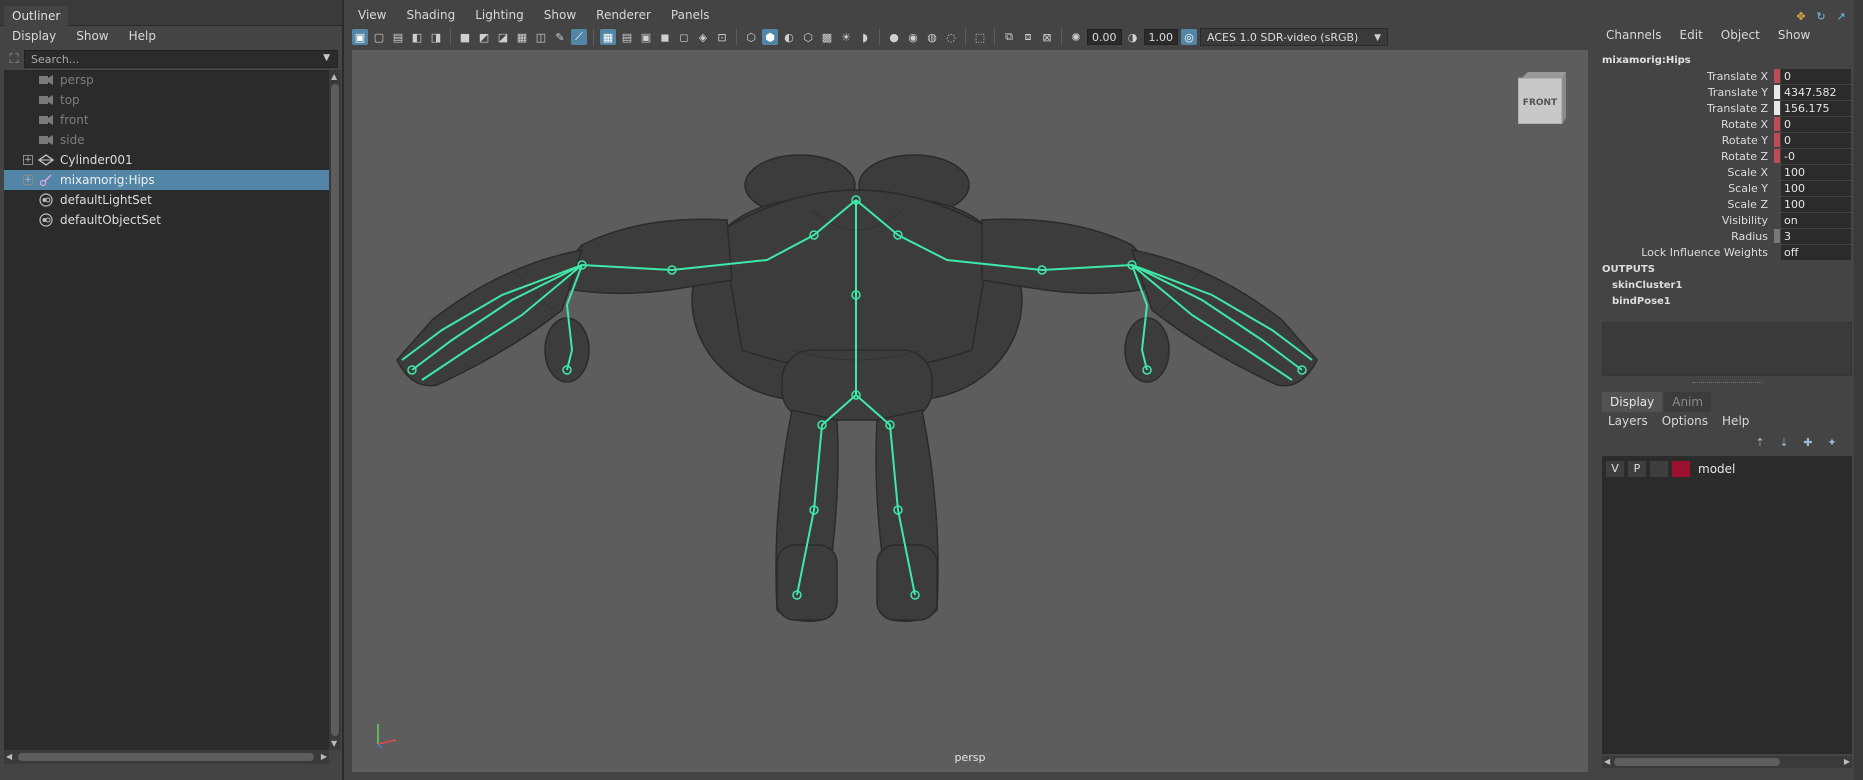 The image size is (1863, 780). What do you see at coordinates (1722, 76) in the screenshot?
I see `channel-translate-x: Translate X 0` at bounding box center [1722, 76].